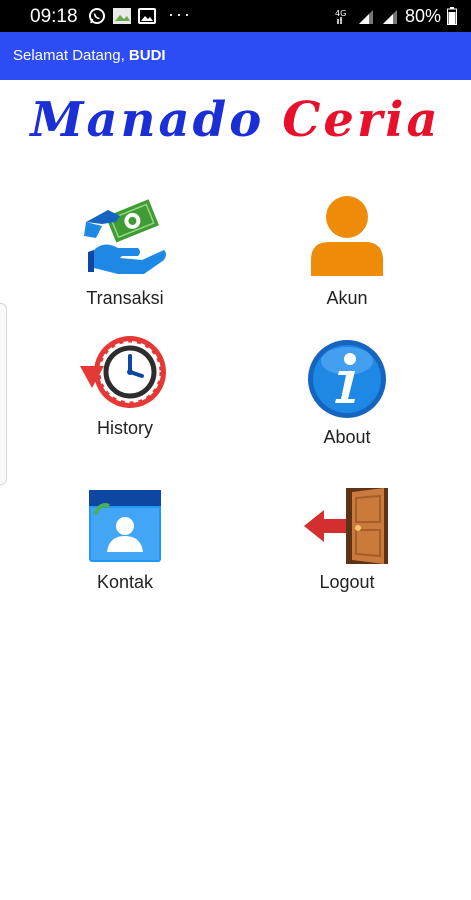 This screenshot has height=900, width=471. Describe the element at coordinates (235, 56) in the screenshot. I see `app-bar: Selamat Datang, BUDI` at that location.